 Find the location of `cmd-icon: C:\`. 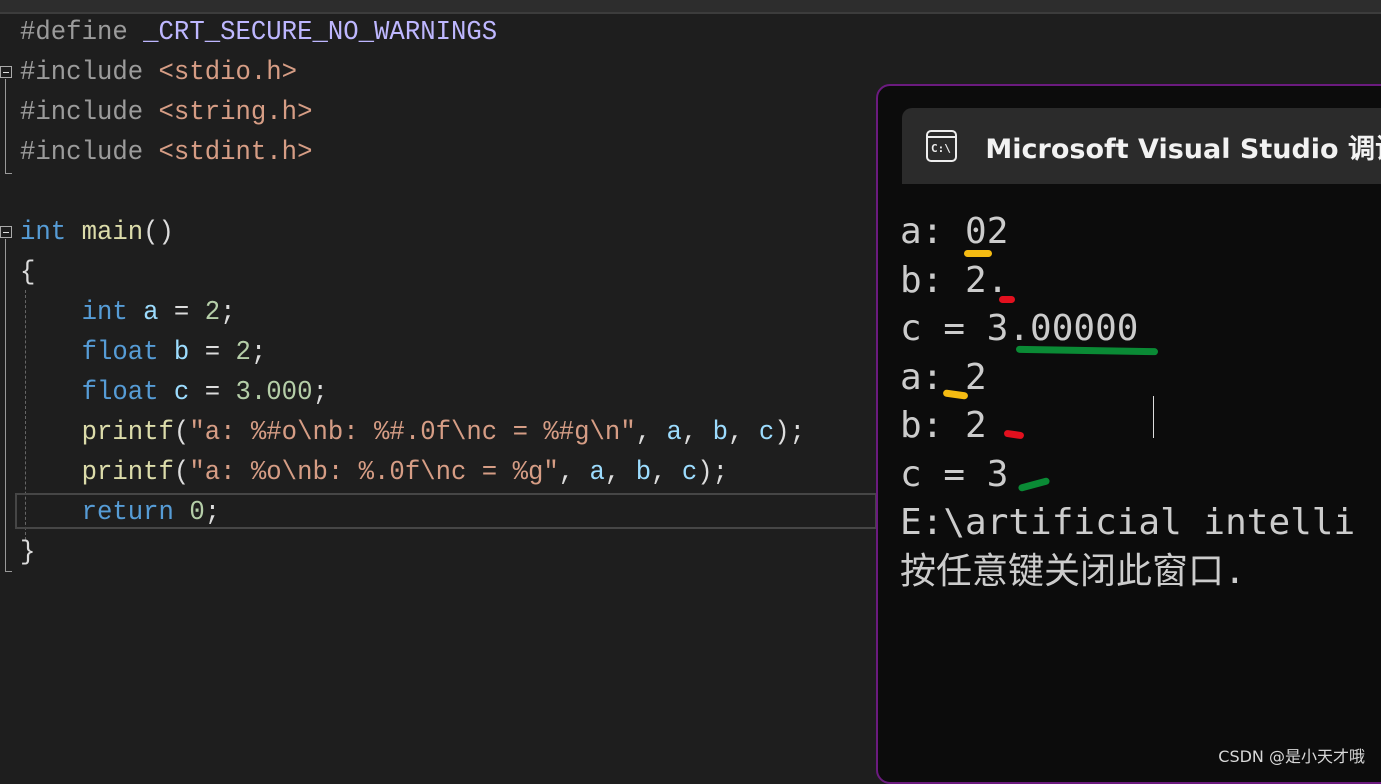

cmd-icon: C:\ is located at coordinates (942, 146).